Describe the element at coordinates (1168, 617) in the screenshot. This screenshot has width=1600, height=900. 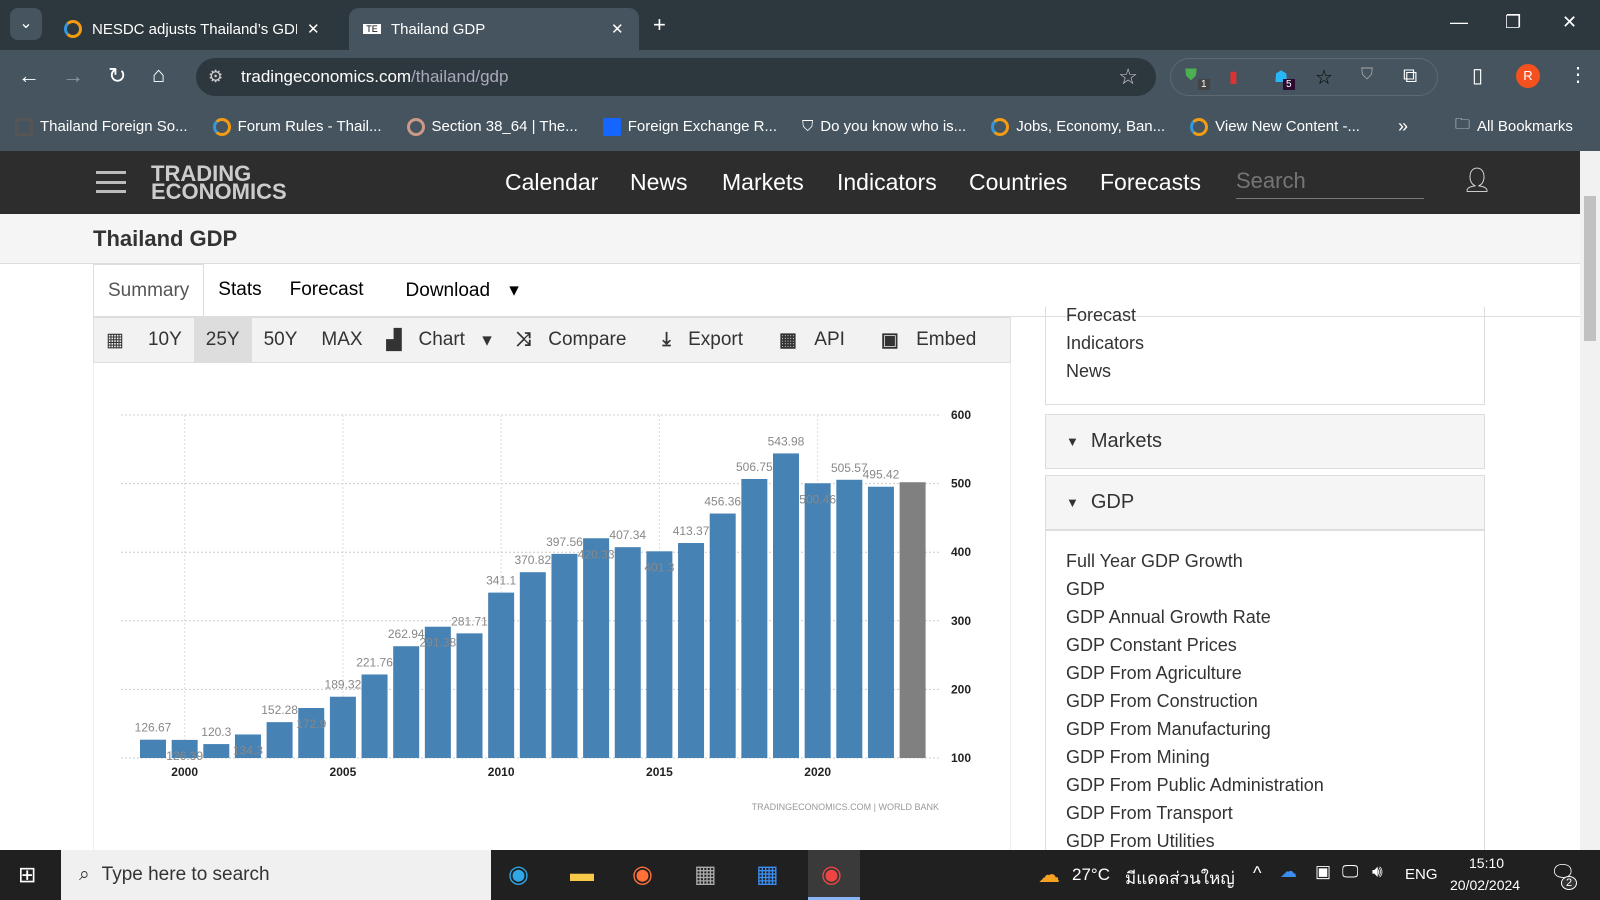
I see `sidebar-gdp-link: GDP Annual Growth Rate` at that location.